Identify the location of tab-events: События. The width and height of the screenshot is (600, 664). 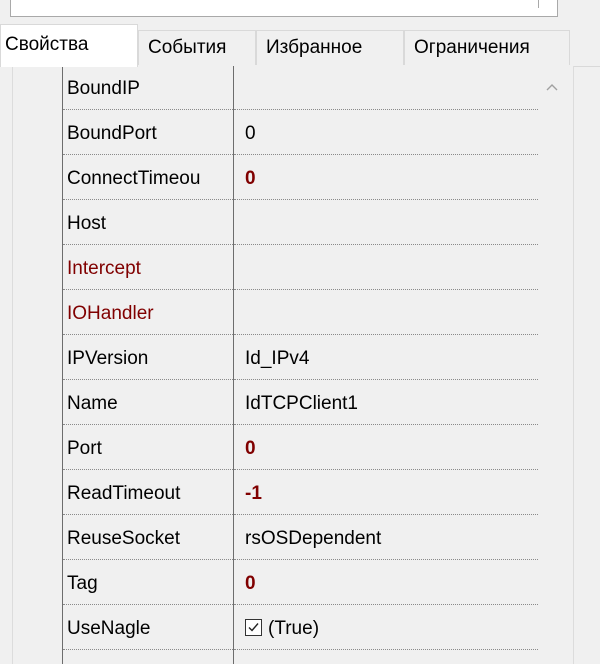
(197, 47).